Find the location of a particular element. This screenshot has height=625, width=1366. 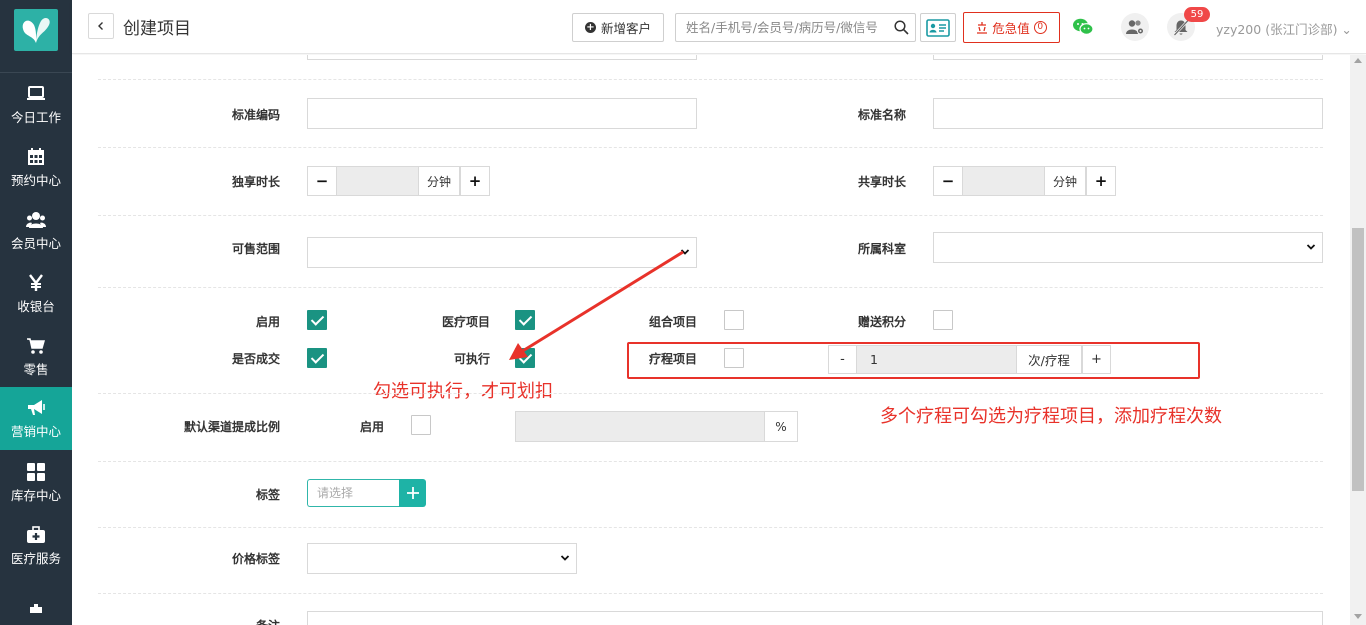

remark-input is located at coordinates (815, 618).